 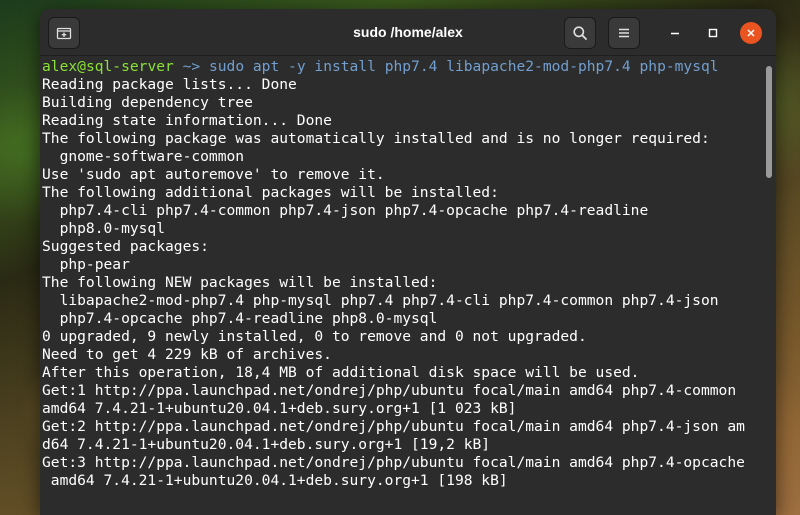 I want to click on output-line: Use 'sudo apt autoremove' to remove it., so click(x=213, y=174).